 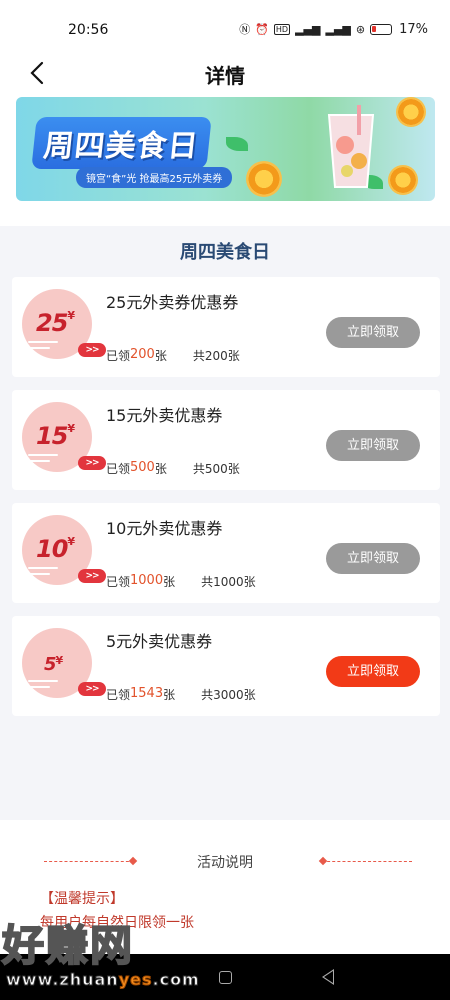 What do you see at coordinates (173, 468) in the screenshot?
I see `coupon-stats: 已领 500 张 共500张` at bounding box center [173, 468].